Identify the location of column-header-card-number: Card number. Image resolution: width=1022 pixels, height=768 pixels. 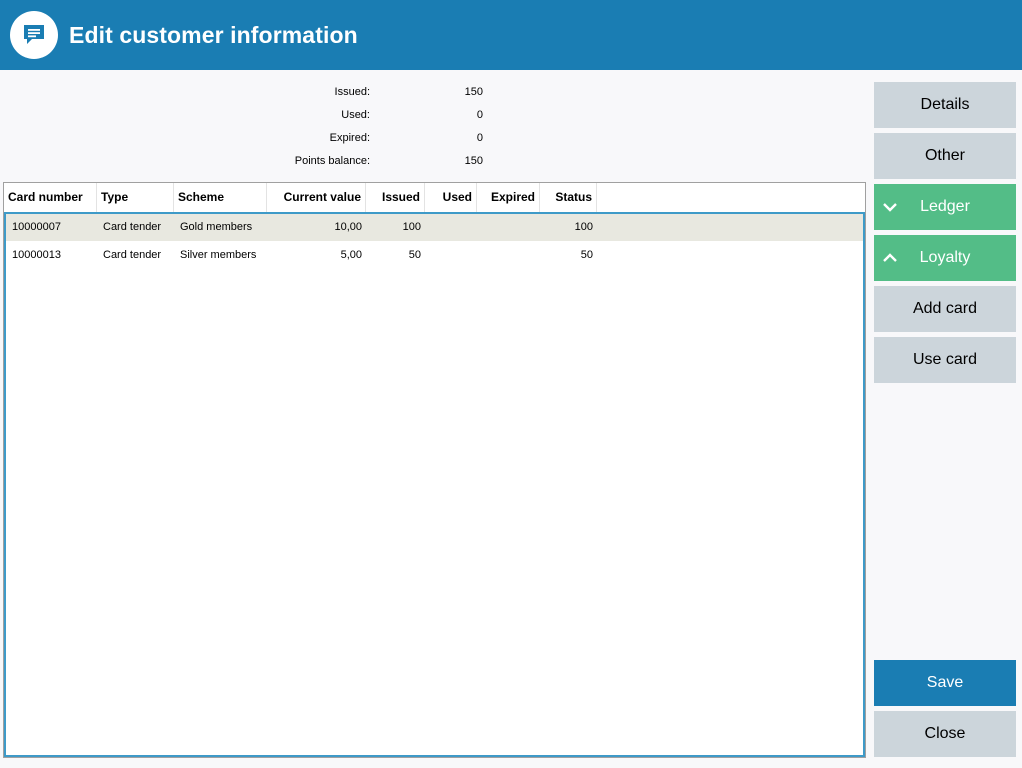
(50, 197).